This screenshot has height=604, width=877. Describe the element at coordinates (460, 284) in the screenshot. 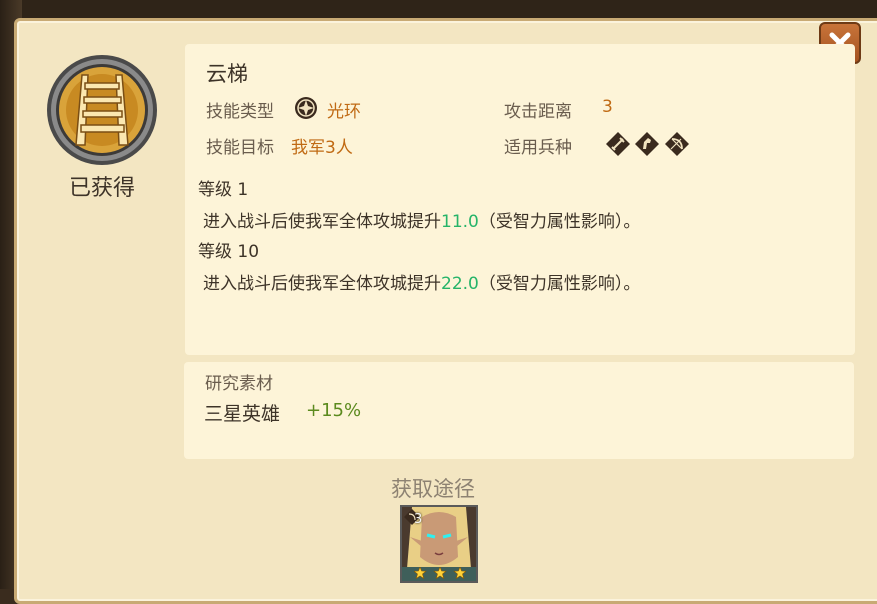

I see `level-10-value: 22.0` at that location.